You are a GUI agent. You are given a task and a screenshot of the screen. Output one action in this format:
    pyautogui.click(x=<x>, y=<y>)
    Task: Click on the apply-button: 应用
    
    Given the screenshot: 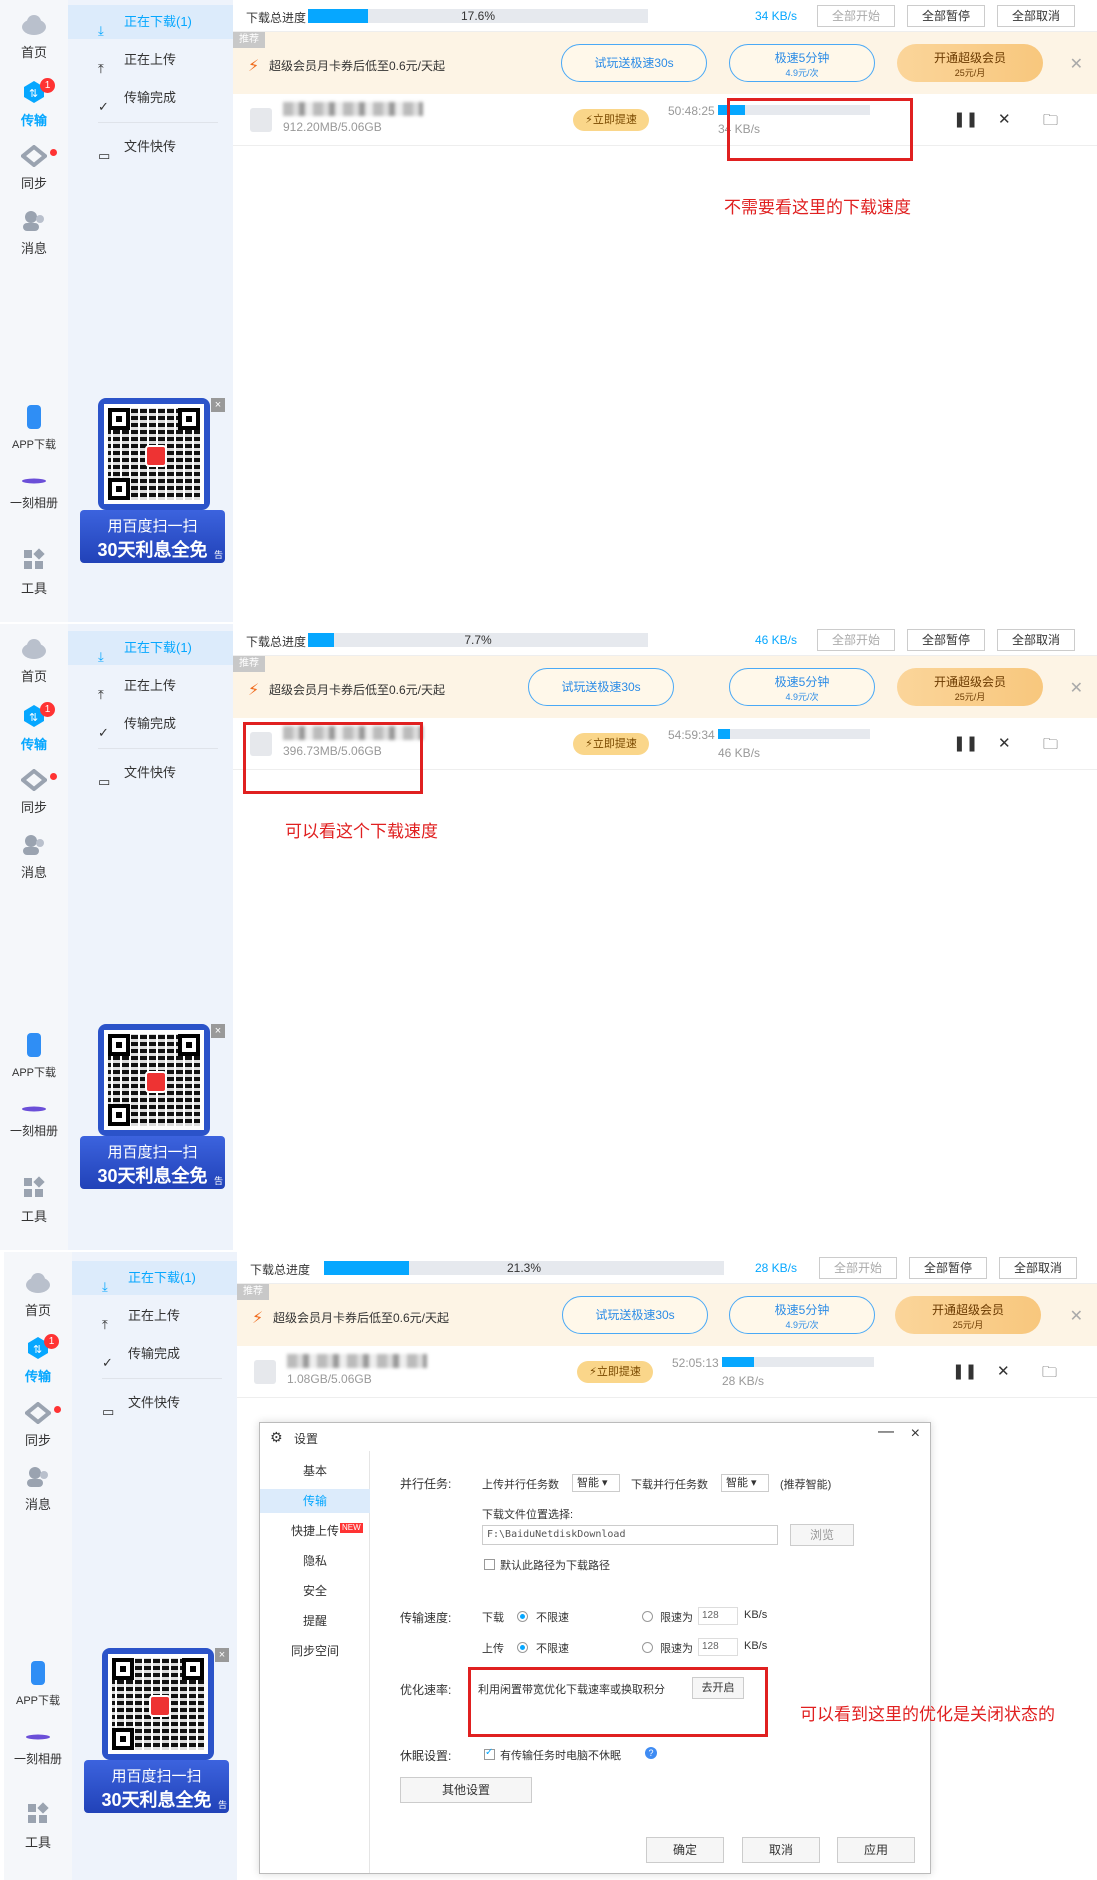 What is the action you would take?
    pyautogui.click(x=876, y=1850)
    